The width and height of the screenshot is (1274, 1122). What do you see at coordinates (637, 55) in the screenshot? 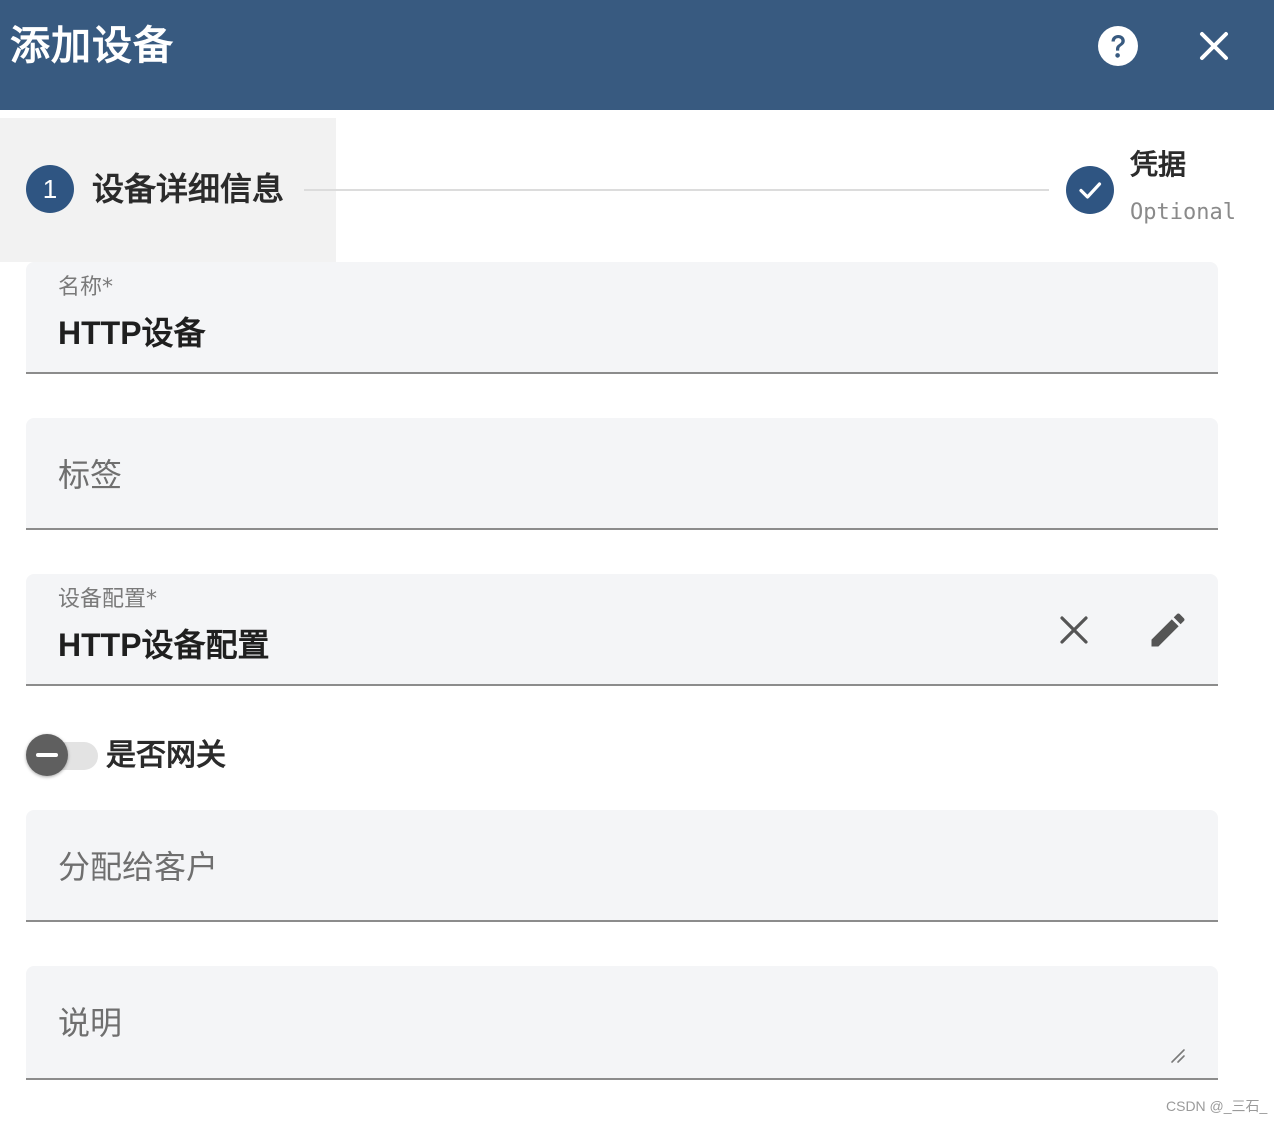
I see `dialog-header: 添加设备` at bounding box center [637, 55].